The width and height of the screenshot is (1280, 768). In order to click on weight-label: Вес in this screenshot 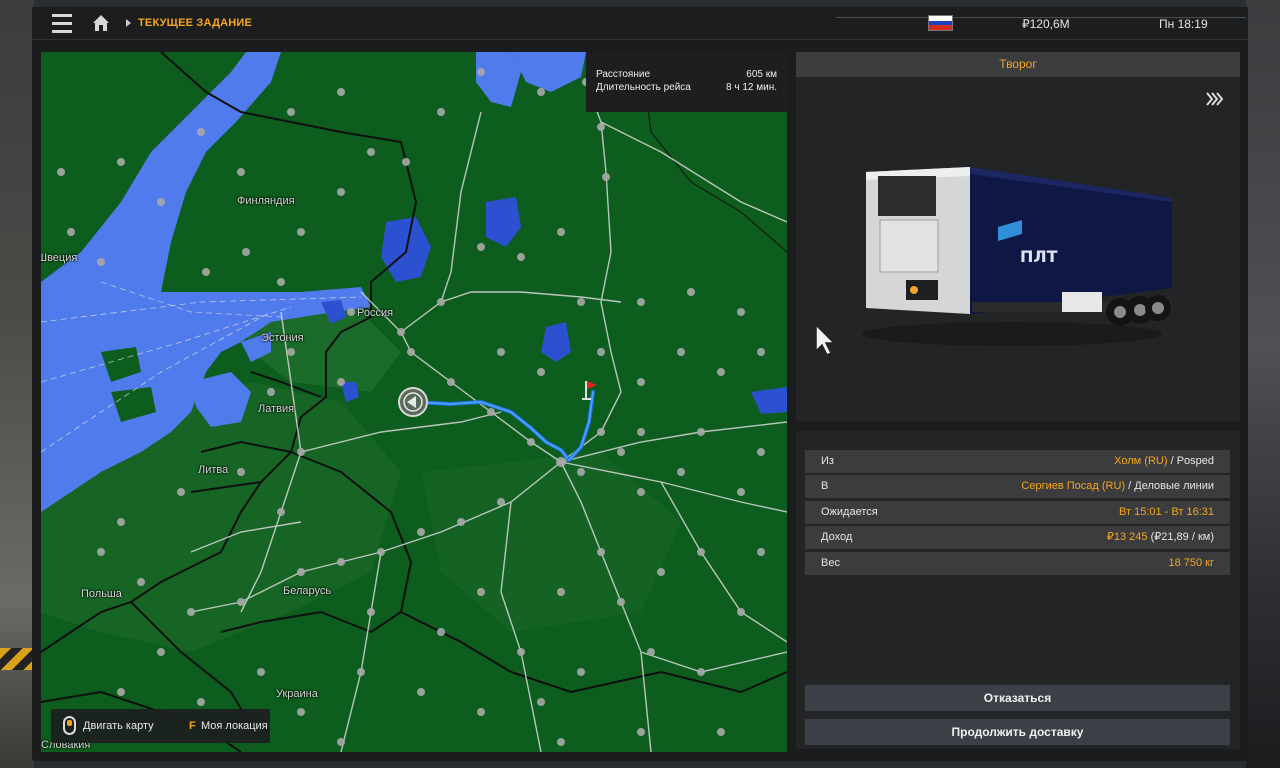, I will do `click(830, 563)`.